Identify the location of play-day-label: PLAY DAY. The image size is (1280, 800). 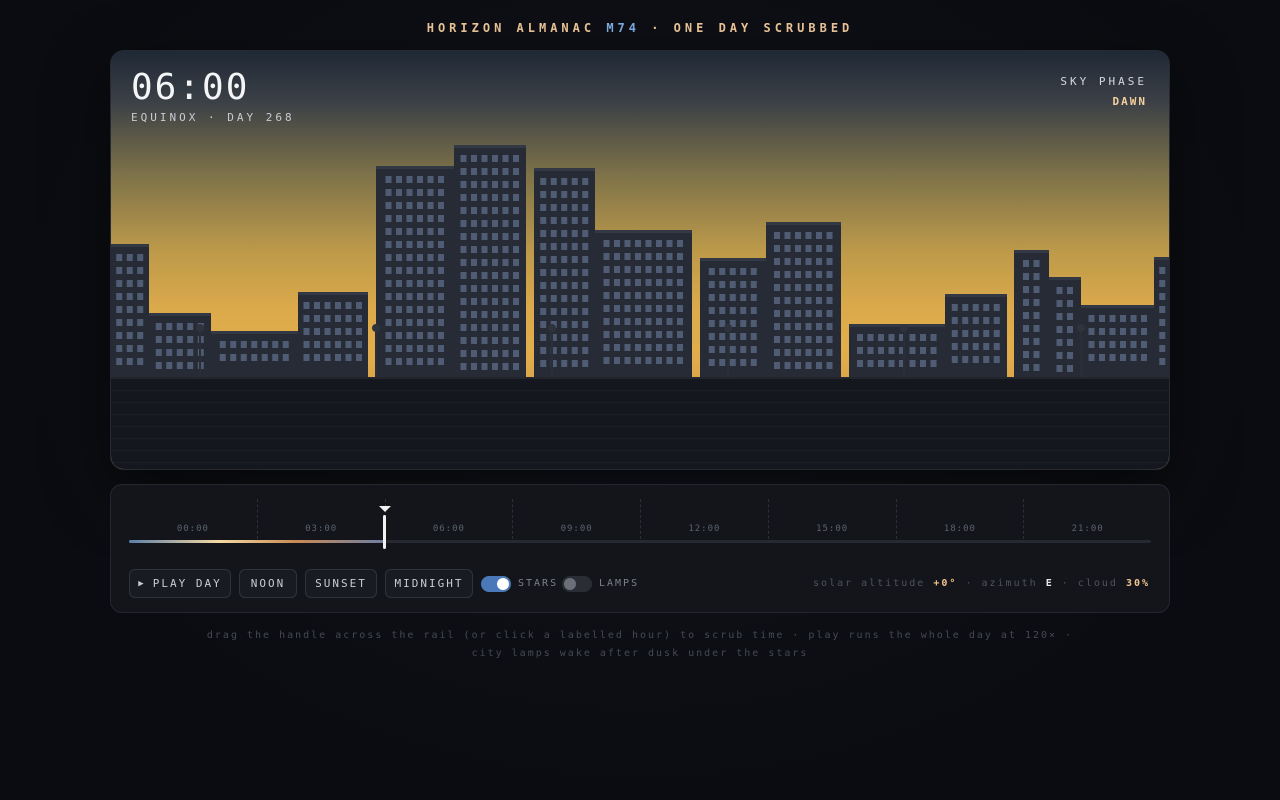
(187, 583).